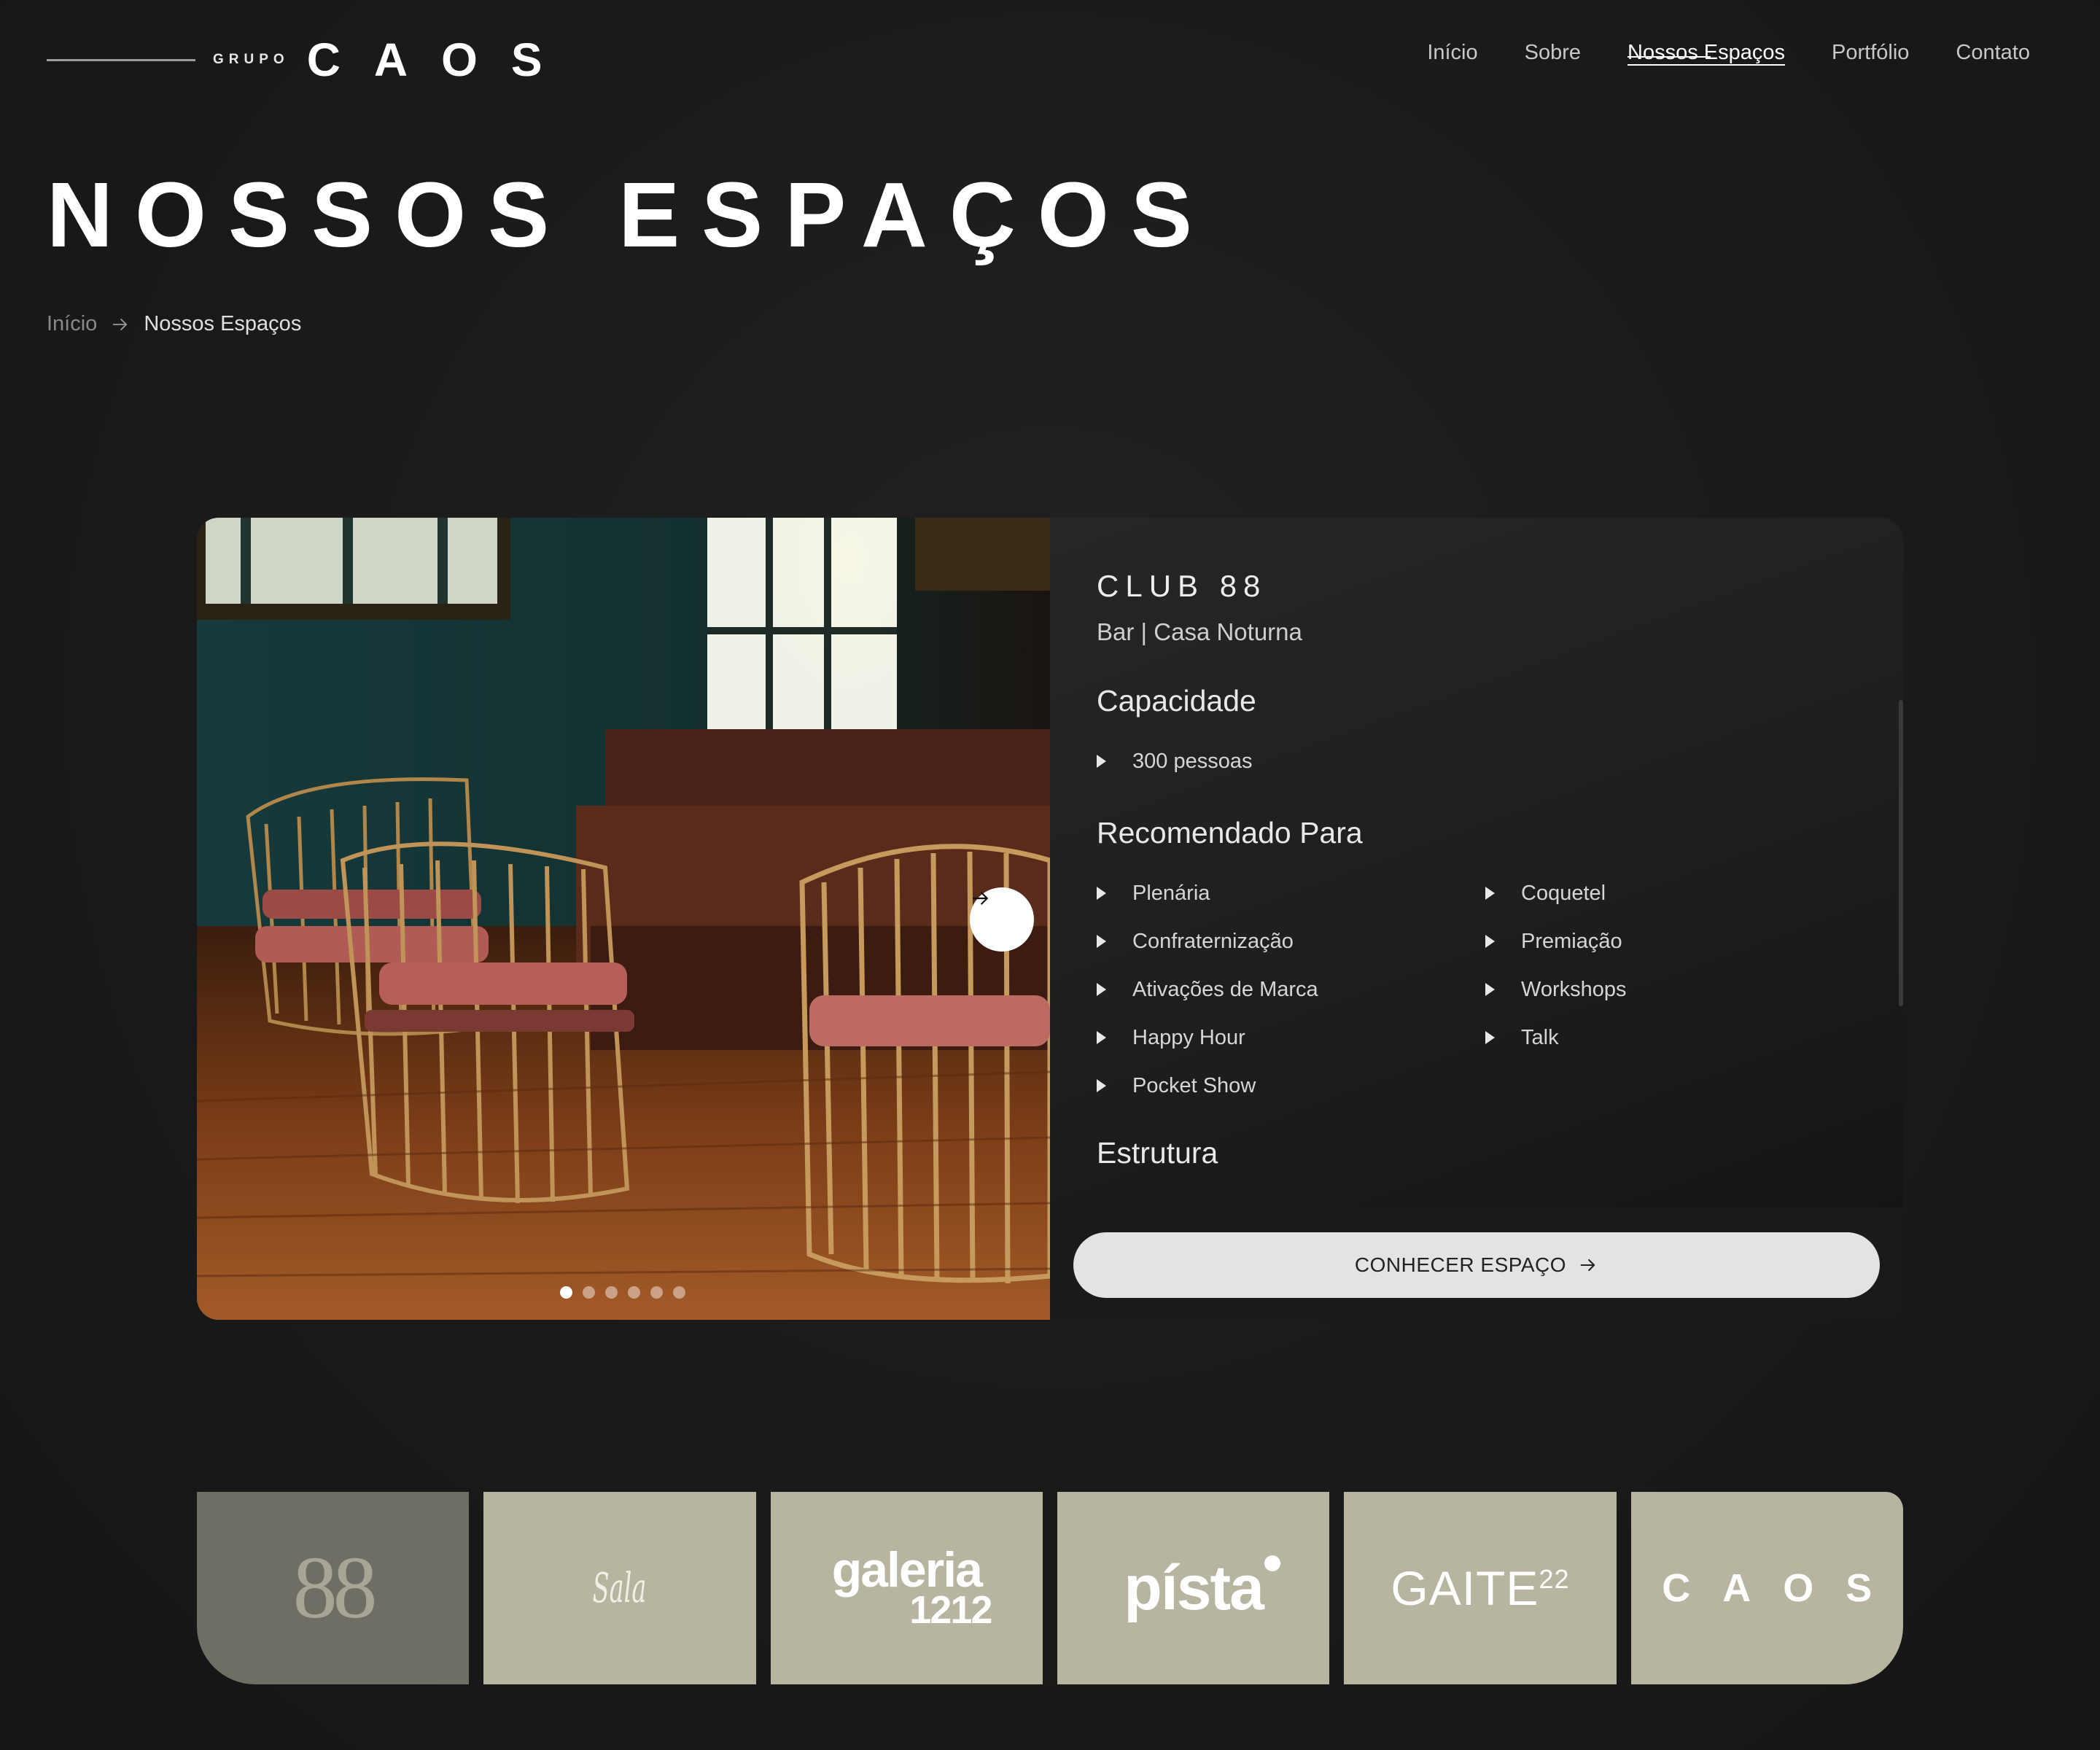  What do you see at coordinates (1050, 1588) in the screenshot?
I see `venue-logo-strip: 88 Sala galeria 1212 písta GAITE22 CAOS` at bounding box center [1050, 1588].